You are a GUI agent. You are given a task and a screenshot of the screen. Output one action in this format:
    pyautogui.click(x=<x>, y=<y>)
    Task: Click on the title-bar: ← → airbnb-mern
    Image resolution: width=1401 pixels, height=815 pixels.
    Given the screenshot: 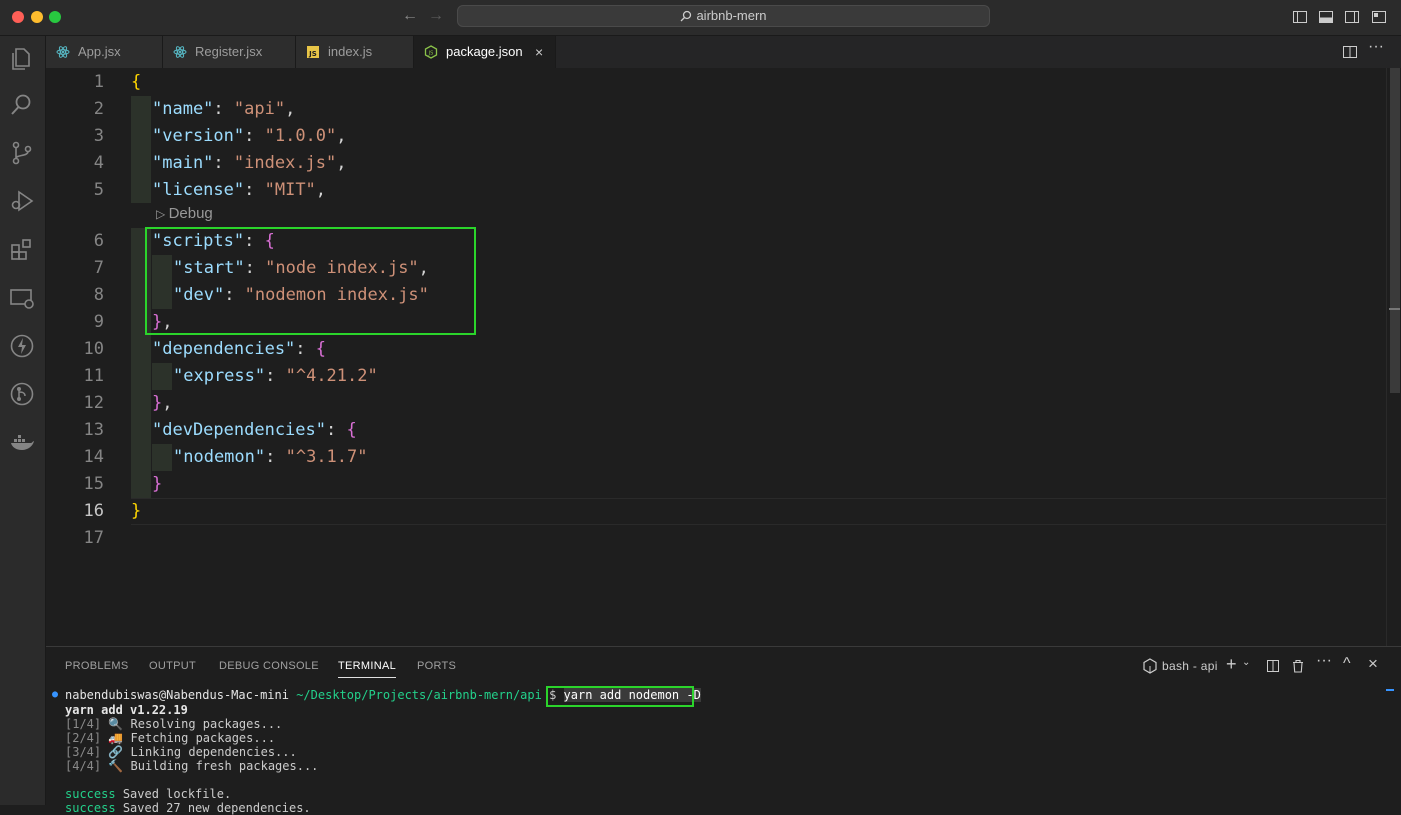 What is the action you would take?
    pyautogui.click(x=700, y=18)
    